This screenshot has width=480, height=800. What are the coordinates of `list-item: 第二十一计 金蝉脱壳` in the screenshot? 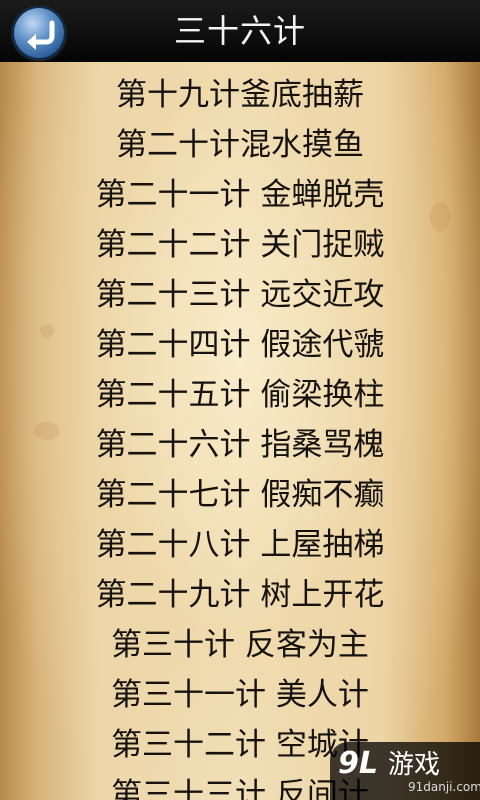 It's located at (240, 195).